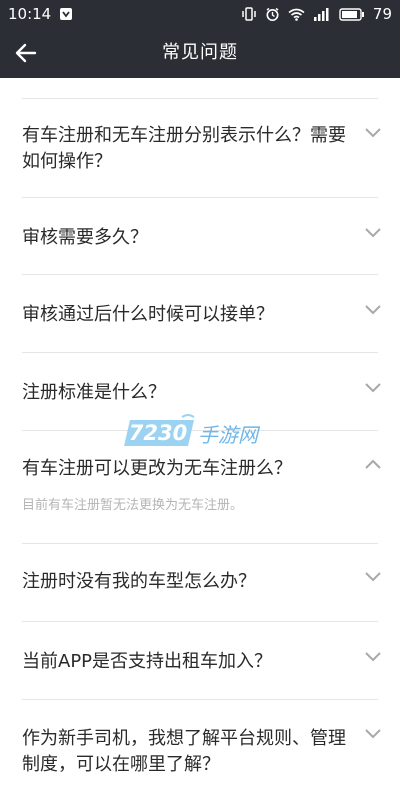 This screenshot has height=800, width=400. Describe the element at coordinates (85, 237) in the screenshot. I see `faq-question: 审核需要多久？` at that location.